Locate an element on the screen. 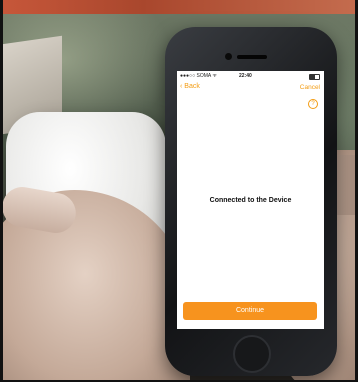 The image size is (358, 382). back-button: ‹ Back is located at coordinates (190, 86).